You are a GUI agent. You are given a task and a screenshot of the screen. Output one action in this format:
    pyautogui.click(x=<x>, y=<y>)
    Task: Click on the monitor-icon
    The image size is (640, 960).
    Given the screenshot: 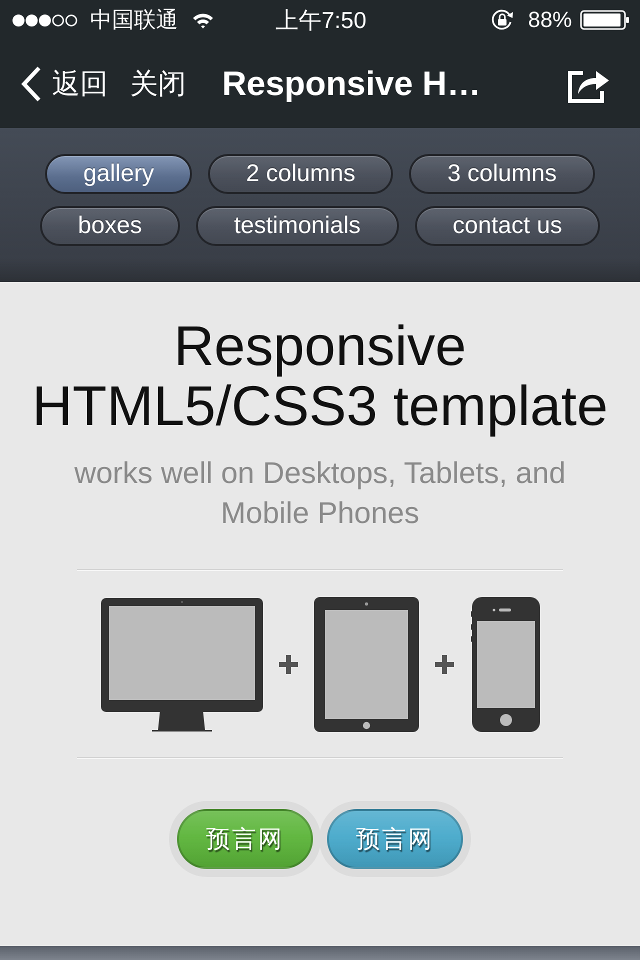 What is the action you would take?
    pyautogui.click(x=181, y=665)
    